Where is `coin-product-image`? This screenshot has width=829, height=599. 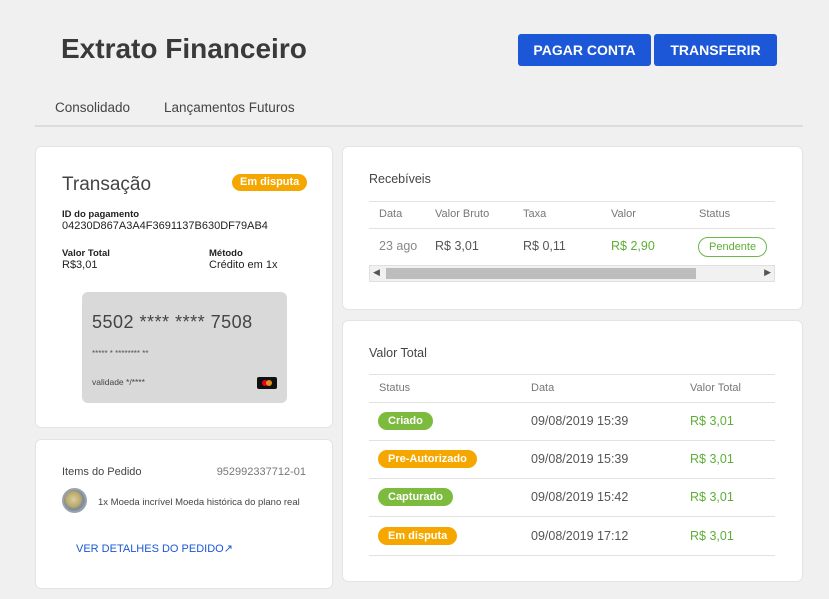 coin-product-image is located at coordinates (74, 500).